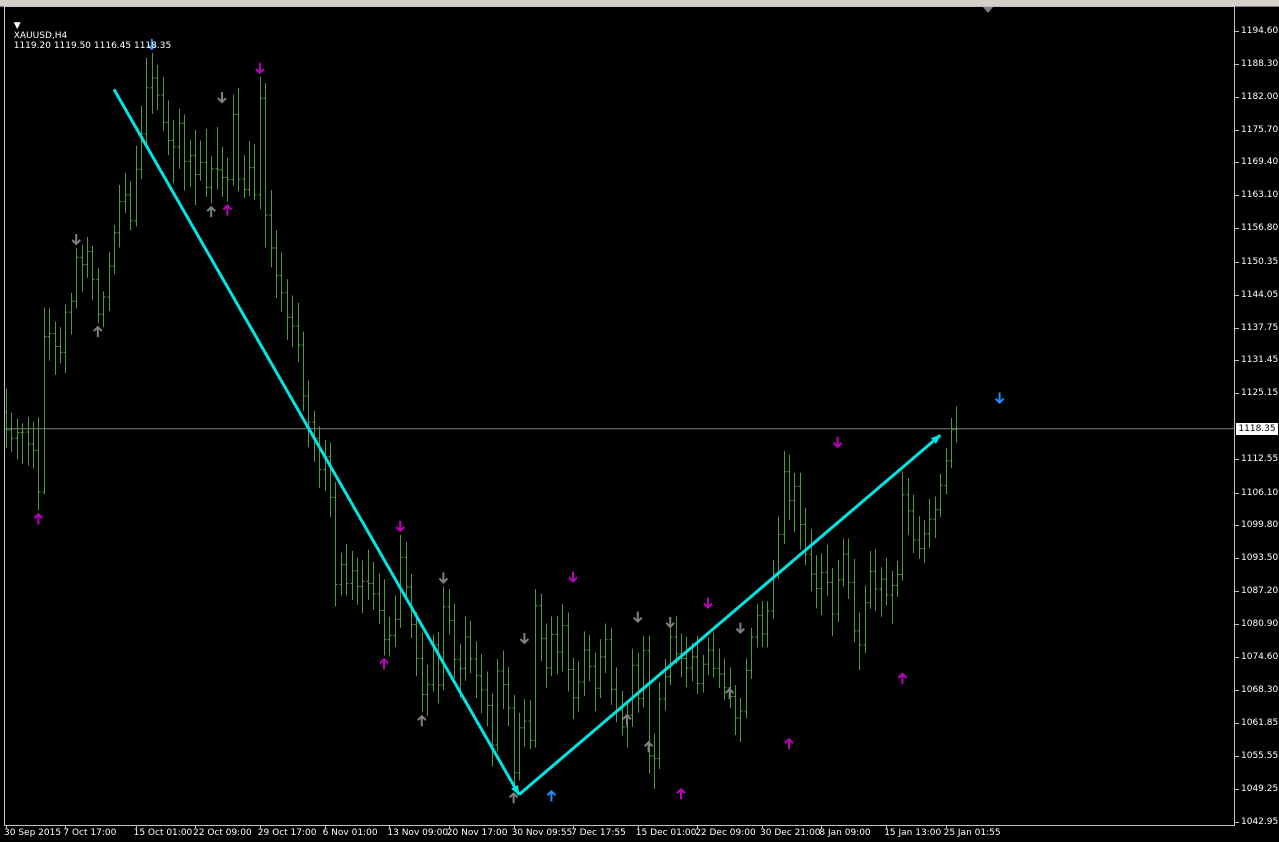  I want to click on price-tick-label: 1182.00, so click(1260, 96).